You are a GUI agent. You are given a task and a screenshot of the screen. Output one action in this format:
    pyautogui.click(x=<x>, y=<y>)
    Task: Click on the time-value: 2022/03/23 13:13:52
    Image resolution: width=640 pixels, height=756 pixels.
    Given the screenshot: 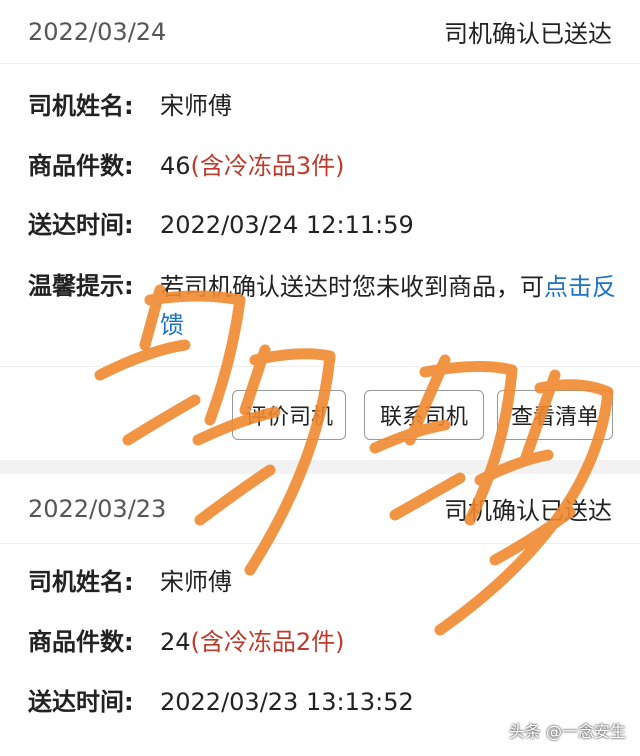 What is the action you would take?
    pyautogui.click(x=287, y=702)
    